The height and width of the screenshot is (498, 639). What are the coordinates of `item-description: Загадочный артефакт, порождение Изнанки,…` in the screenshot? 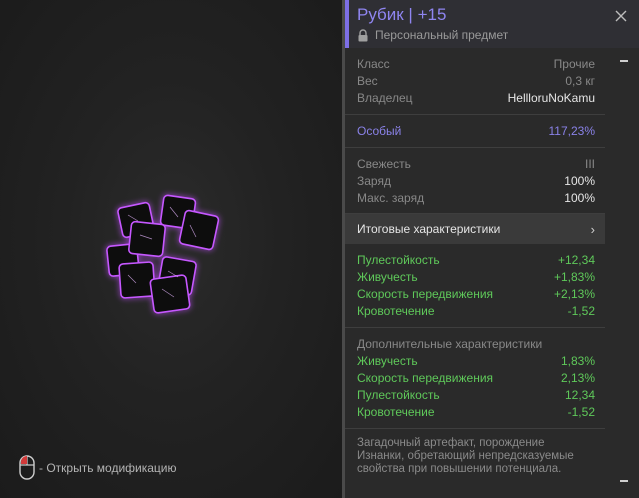 It's located at (465, 456).